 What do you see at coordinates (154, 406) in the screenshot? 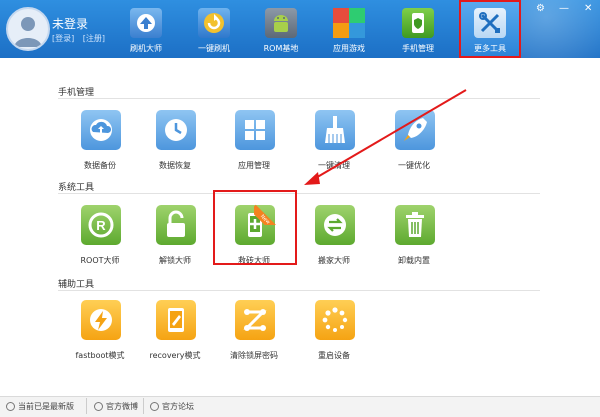
I see `forum-icon` at bounding box center [154, 406].